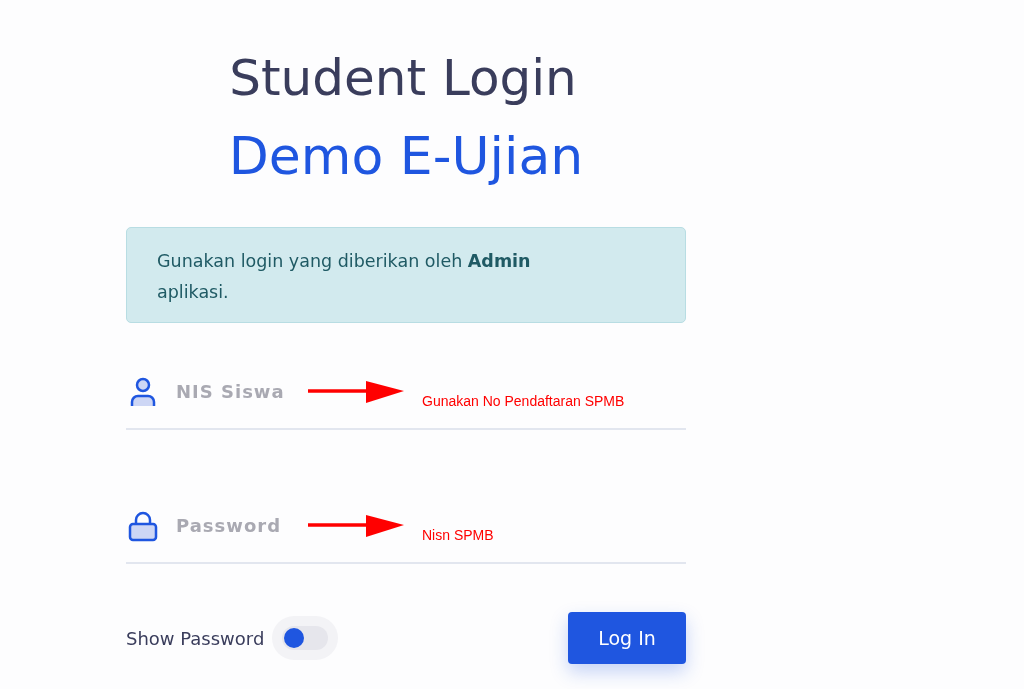 This screenshot has width=1024, height=689. What do you see at coordinates (403, 78) in the screenshot?
I see `page-title: Student Login` at bounding box center [403, 78].